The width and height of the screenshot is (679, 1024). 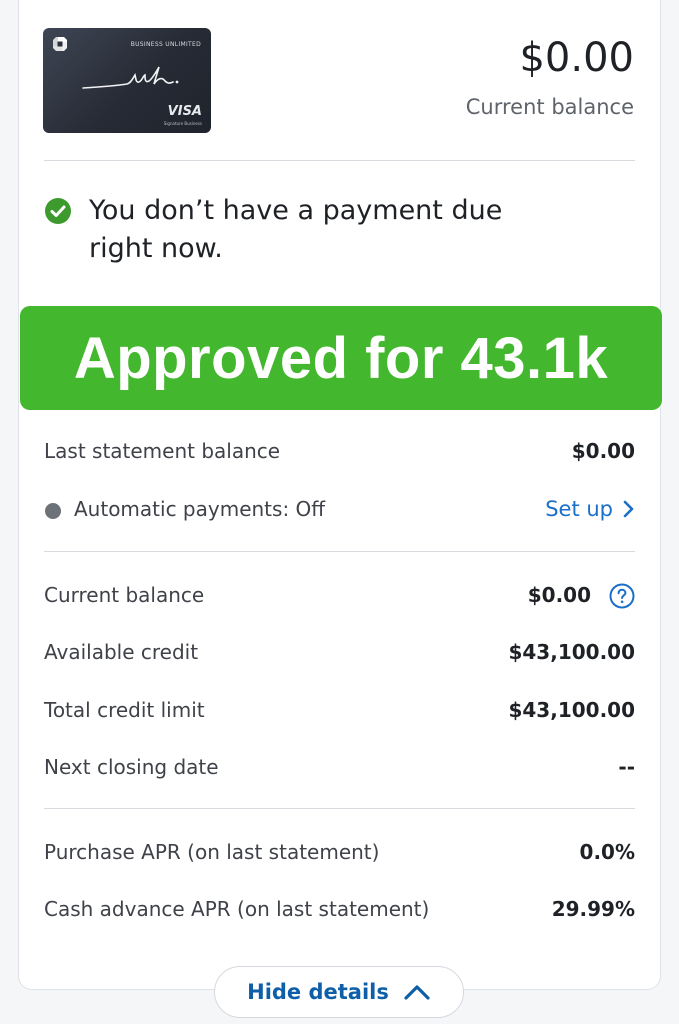 What do you see at coordinates (131, 767) in the screenshot?
I see `next-closing-date-label: Next closing date` at bounding box center [131, 767].